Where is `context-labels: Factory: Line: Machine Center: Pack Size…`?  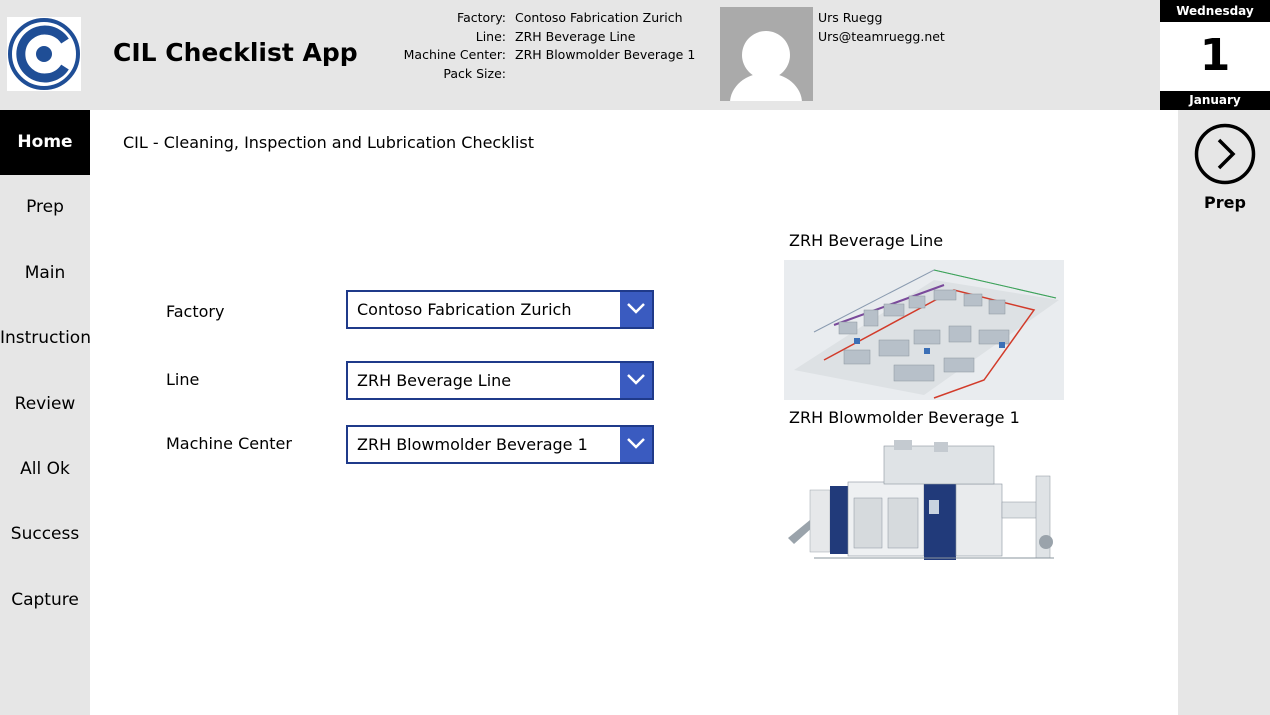
context-labels: Factory: Line: Machine Center: Pack Size… is located at coordinates (450, 46).